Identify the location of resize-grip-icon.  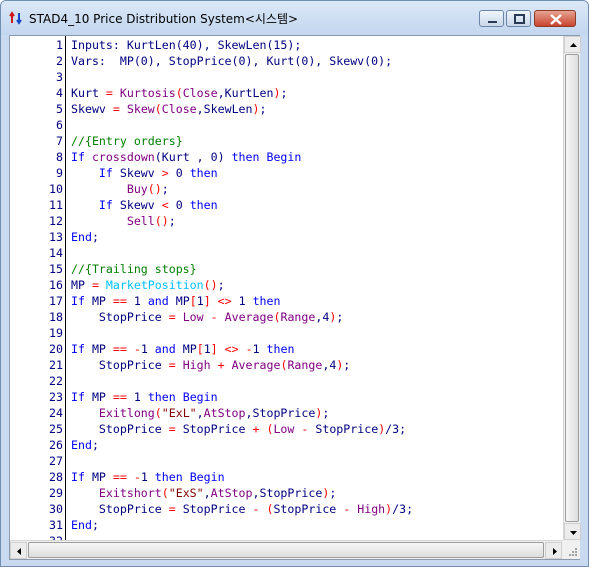
(573, 552).